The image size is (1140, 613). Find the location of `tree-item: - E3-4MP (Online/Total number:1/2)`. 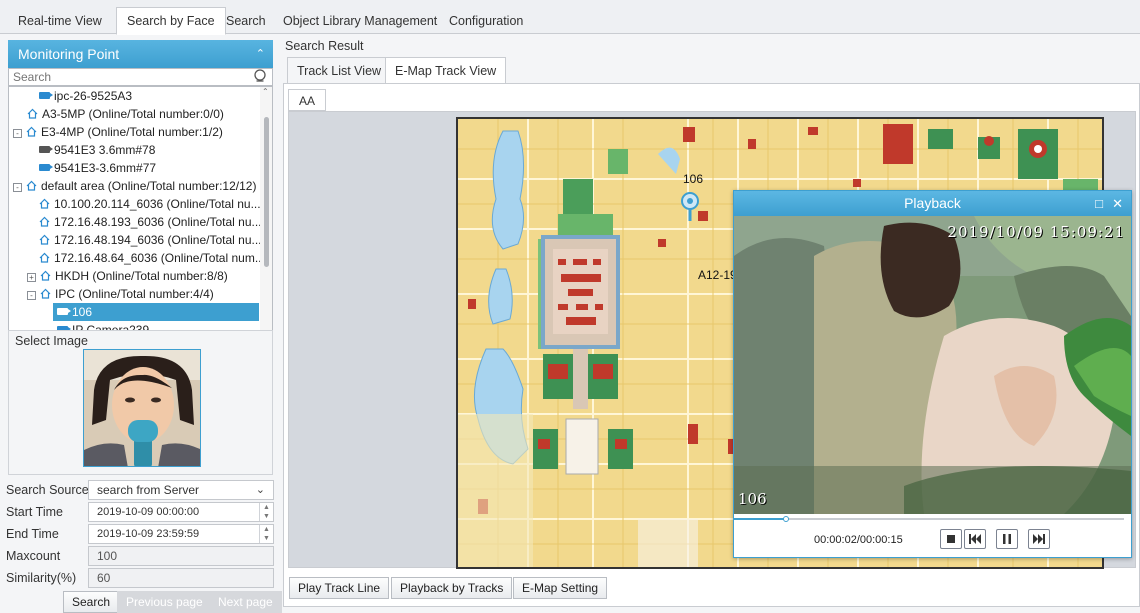

tree-item: - E3-4MP (Online/Total number:1/2) is located at coordinates (118, 132).